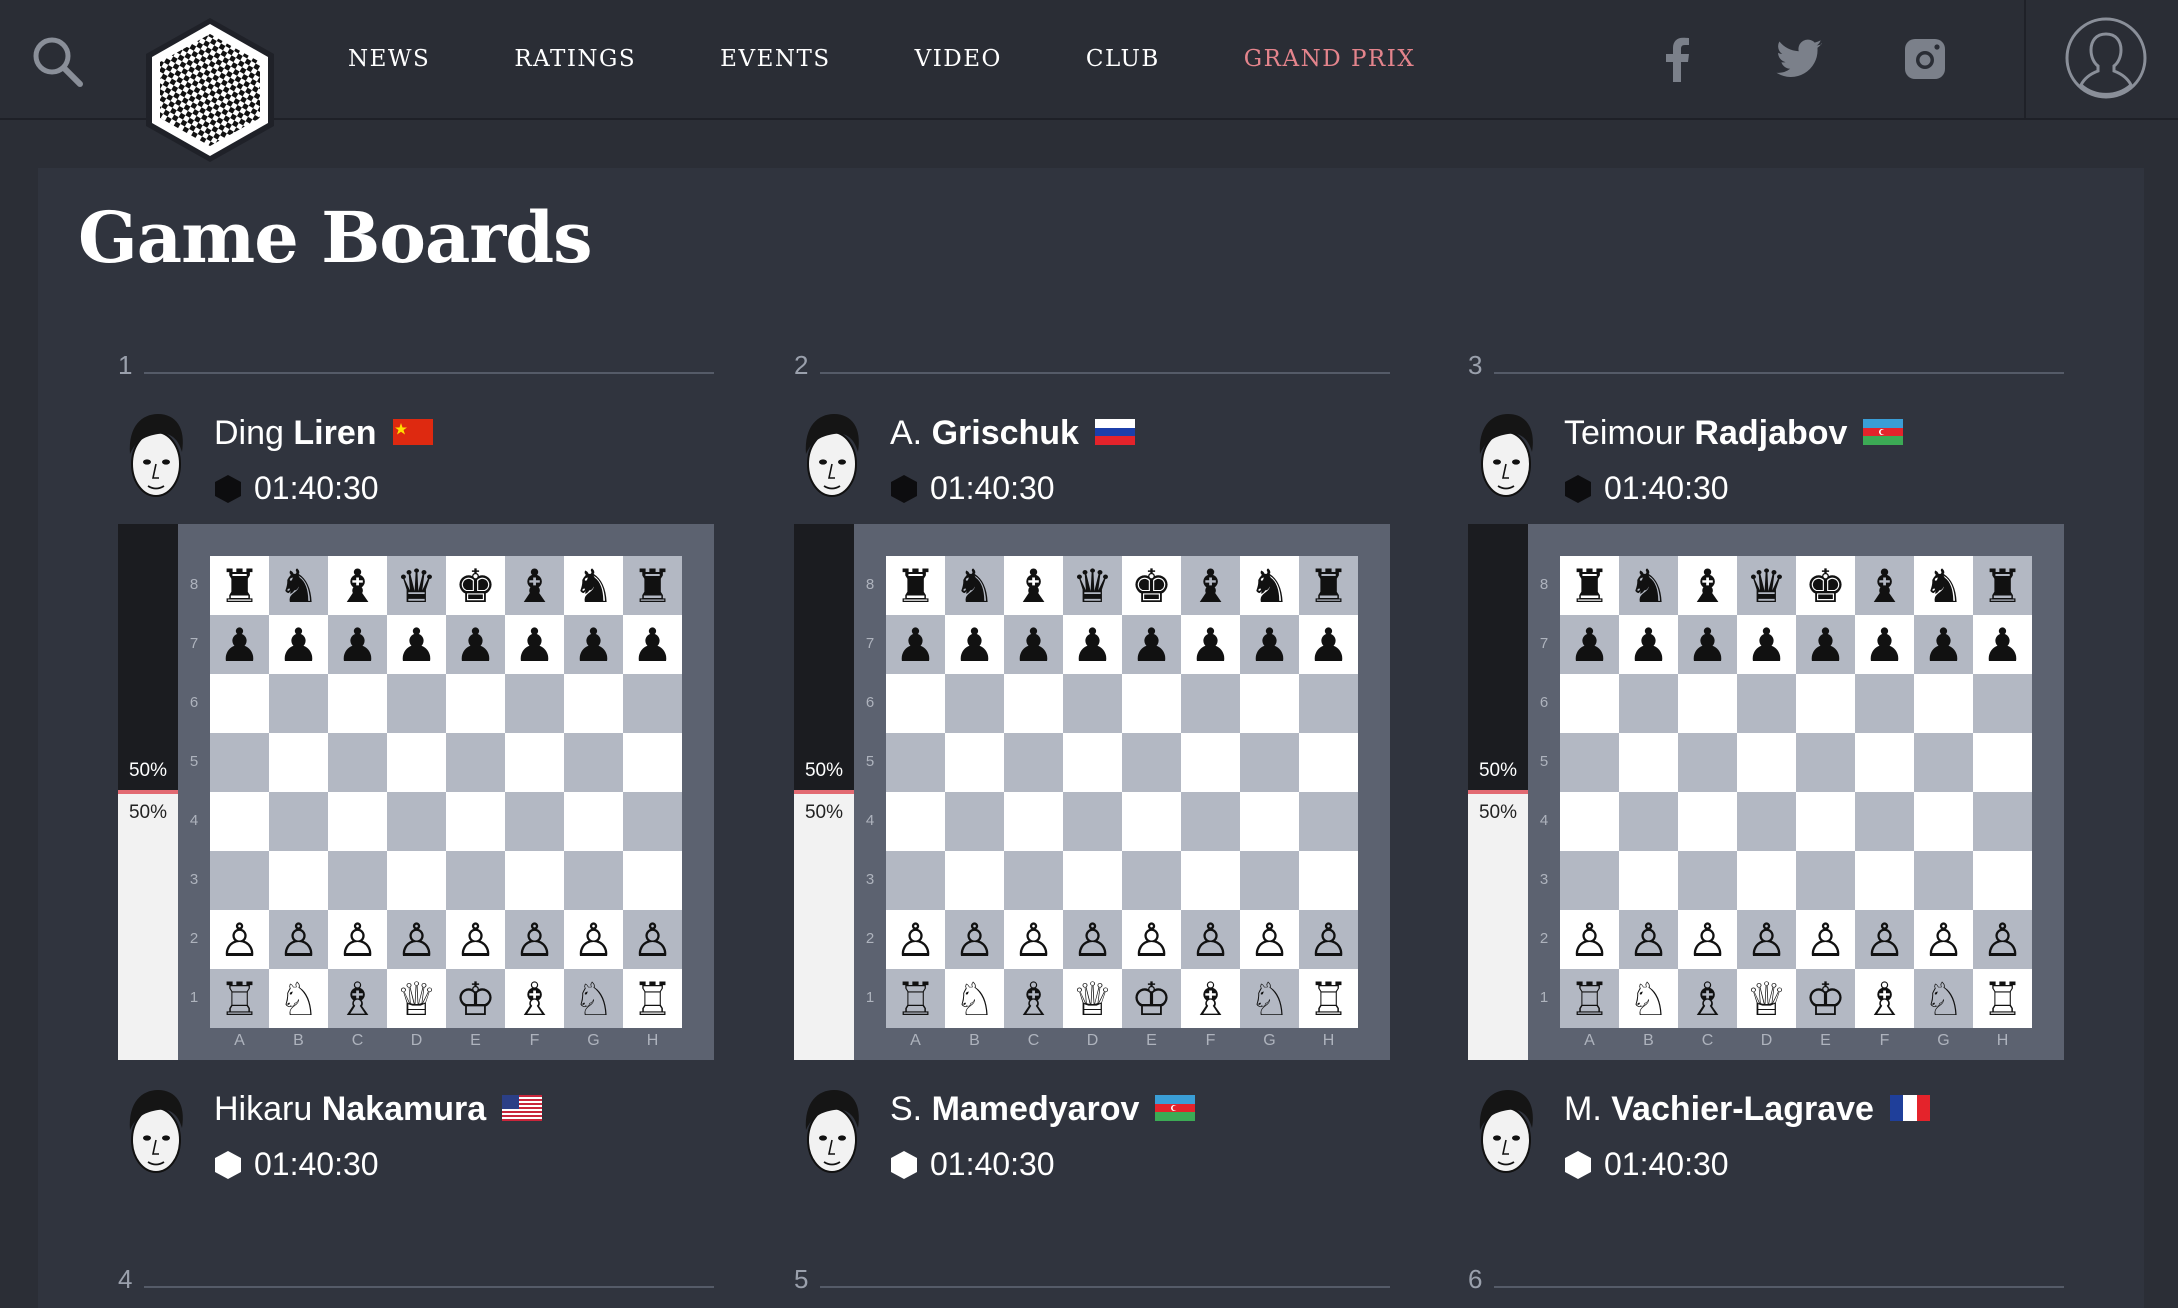 This screenshot has width=2178, height=1308. I want to click on board-square-g2: ♙, so click(1943, 939).